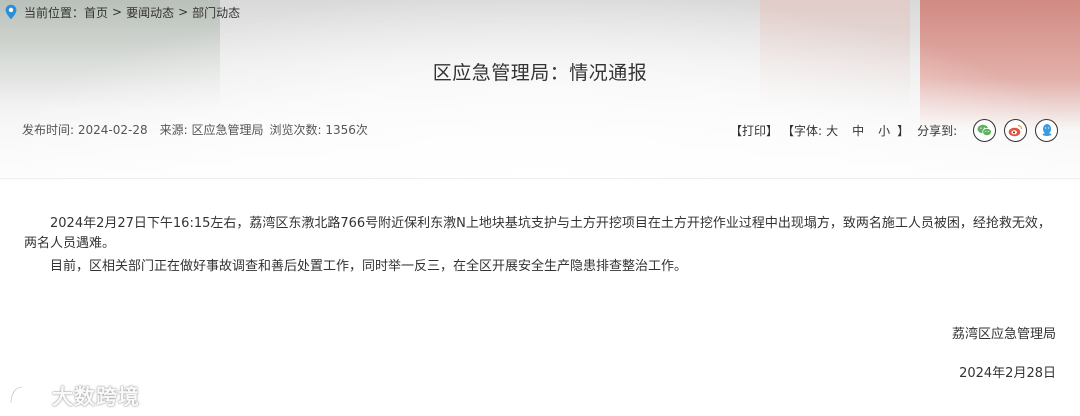  What do you see at coordinates (903, 130) in the screenshot?
I see `font-size-suffix: 】` at bounding box center [903, 130].